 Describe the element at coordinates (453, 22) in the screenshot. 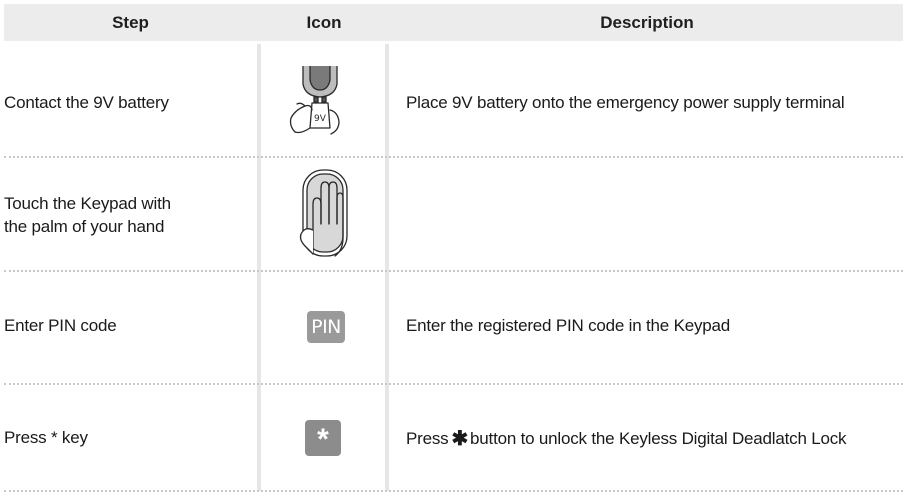

I see `table-header: Step Icon Description` at that location.